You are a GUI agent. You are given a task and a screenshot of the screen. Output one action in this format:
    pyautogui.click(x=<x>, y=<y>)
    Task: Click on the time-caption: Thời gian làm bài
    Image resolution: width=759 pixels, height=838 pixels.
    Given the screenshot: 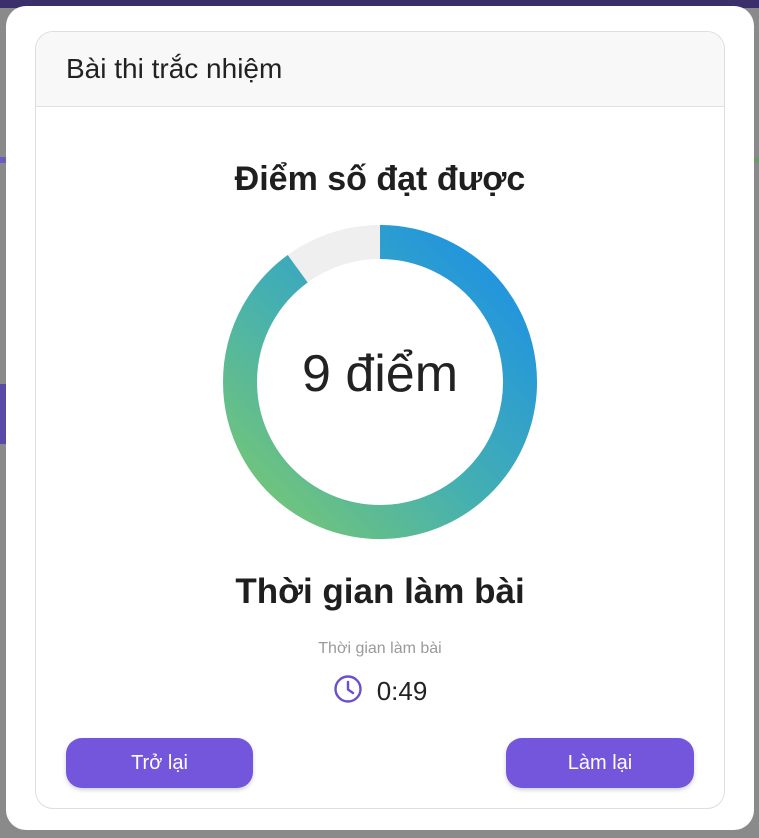 What is the action you would take?
    pyautogui.click(x=380, y=648)
    